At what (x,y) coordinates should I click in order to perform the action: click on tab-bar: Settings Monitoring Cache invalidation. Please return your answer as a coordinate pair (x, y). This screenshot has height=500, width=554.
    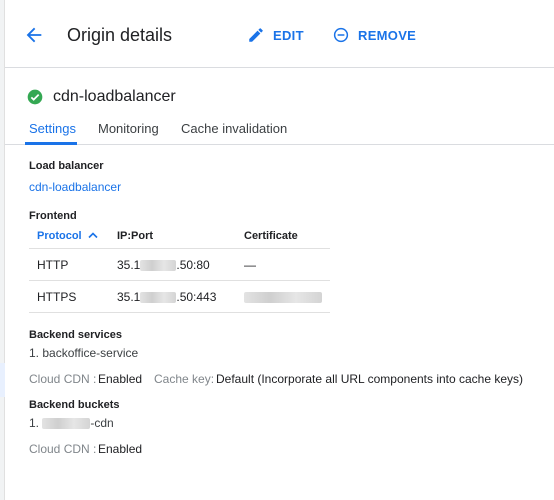
    Looking at the image, I should click on (279, 129).